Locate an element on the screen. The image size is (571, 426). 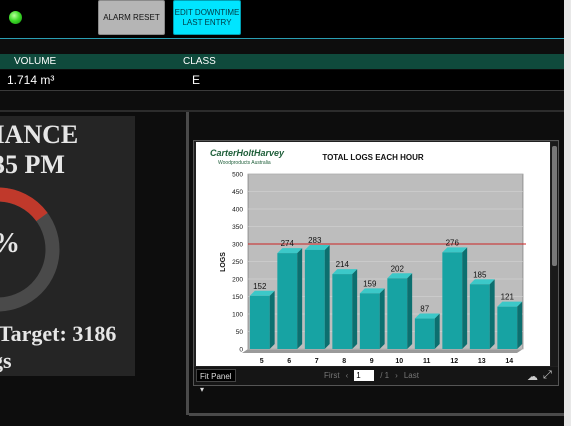
bottom-divider is located at coordinates (376, 414).